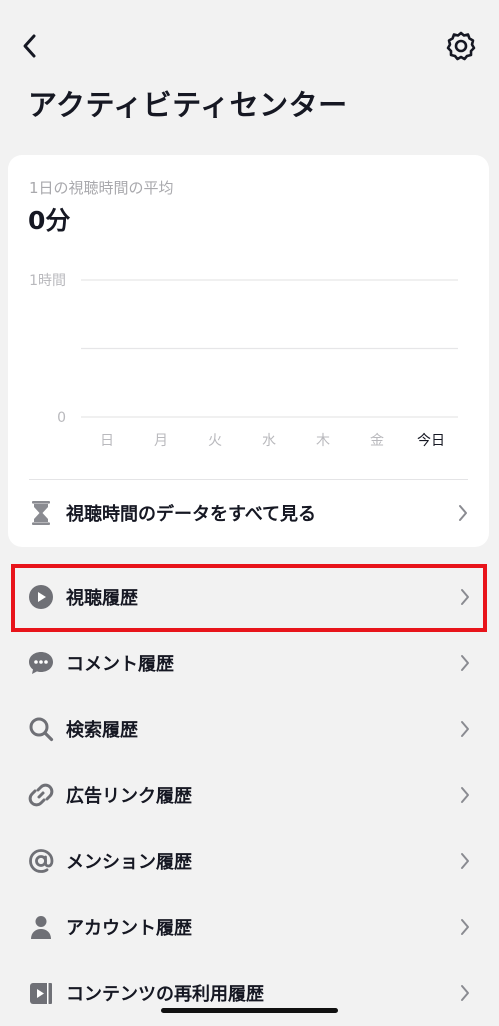 This screenshot has height=1026, width=499. I want to click on chart-x-tick-label: 今日, so click(431, 441).